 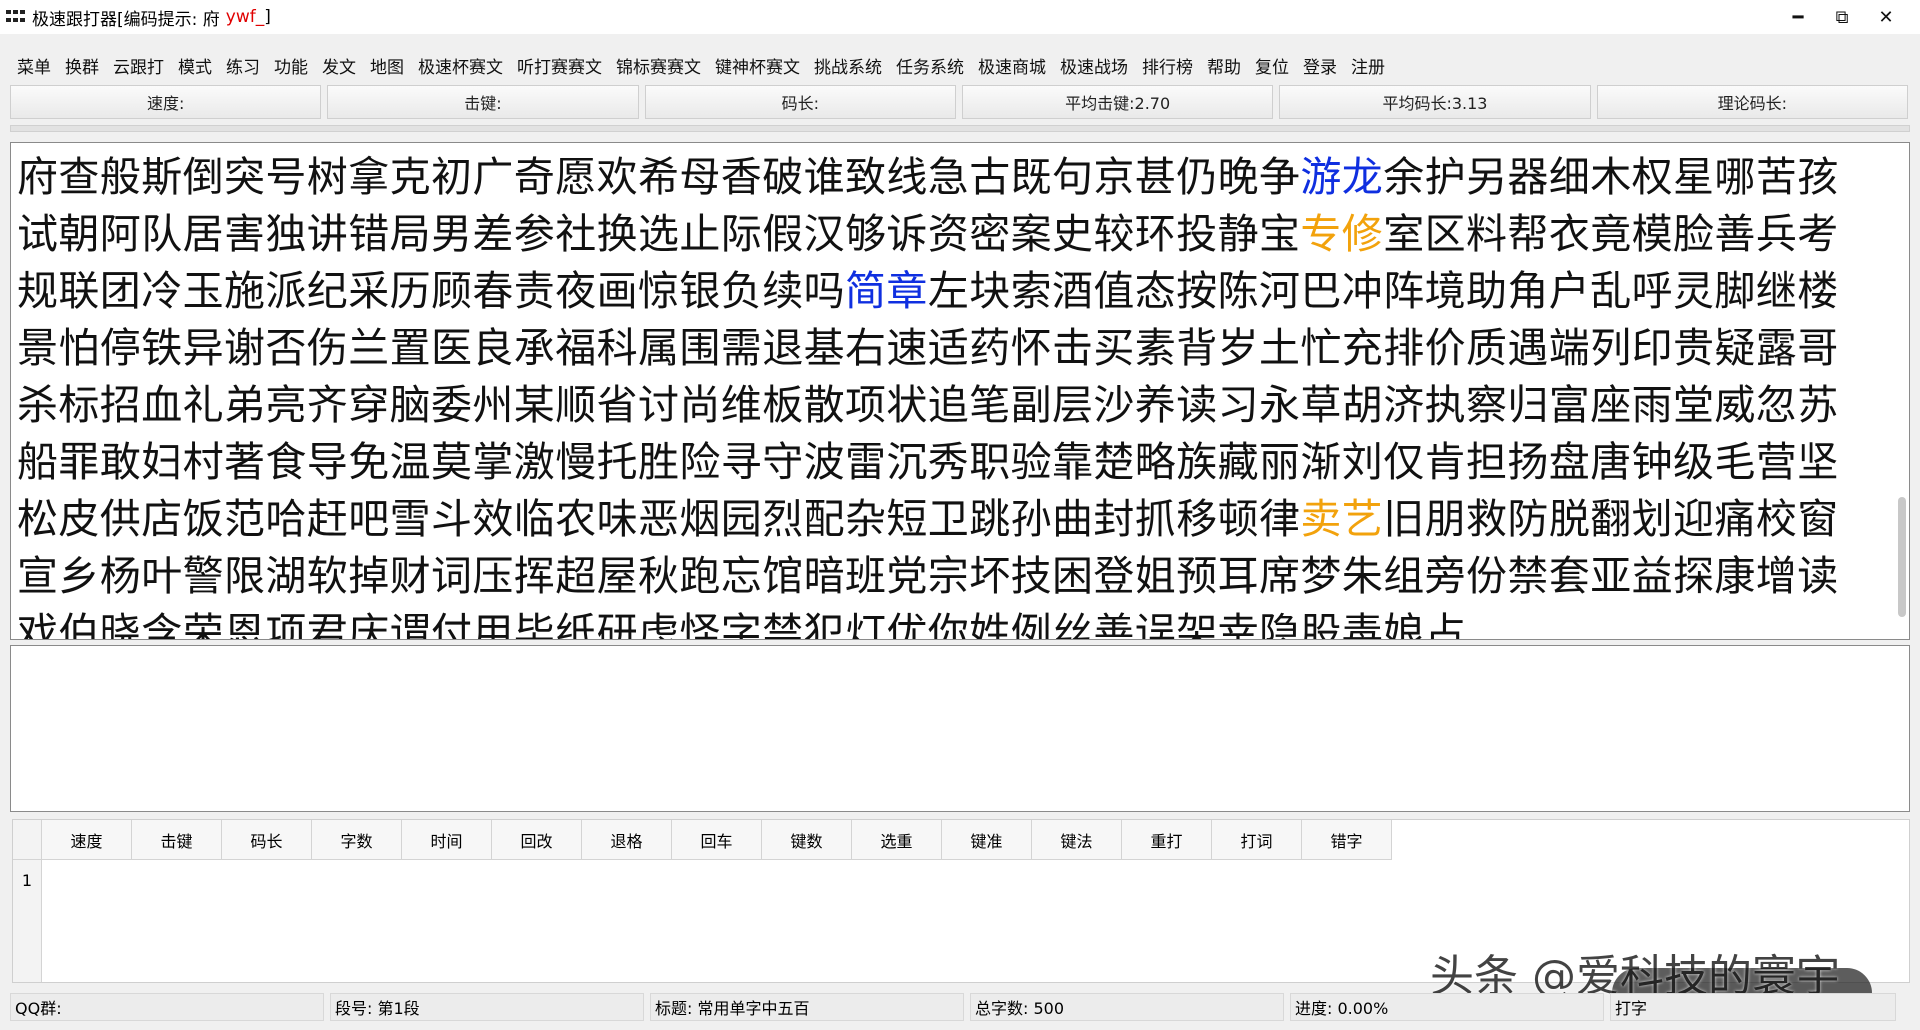 What do you see at coordinates (1753, 1007) in the screenshot?
I see `status-typing: 打字` at bounding box center [1753, 1007].